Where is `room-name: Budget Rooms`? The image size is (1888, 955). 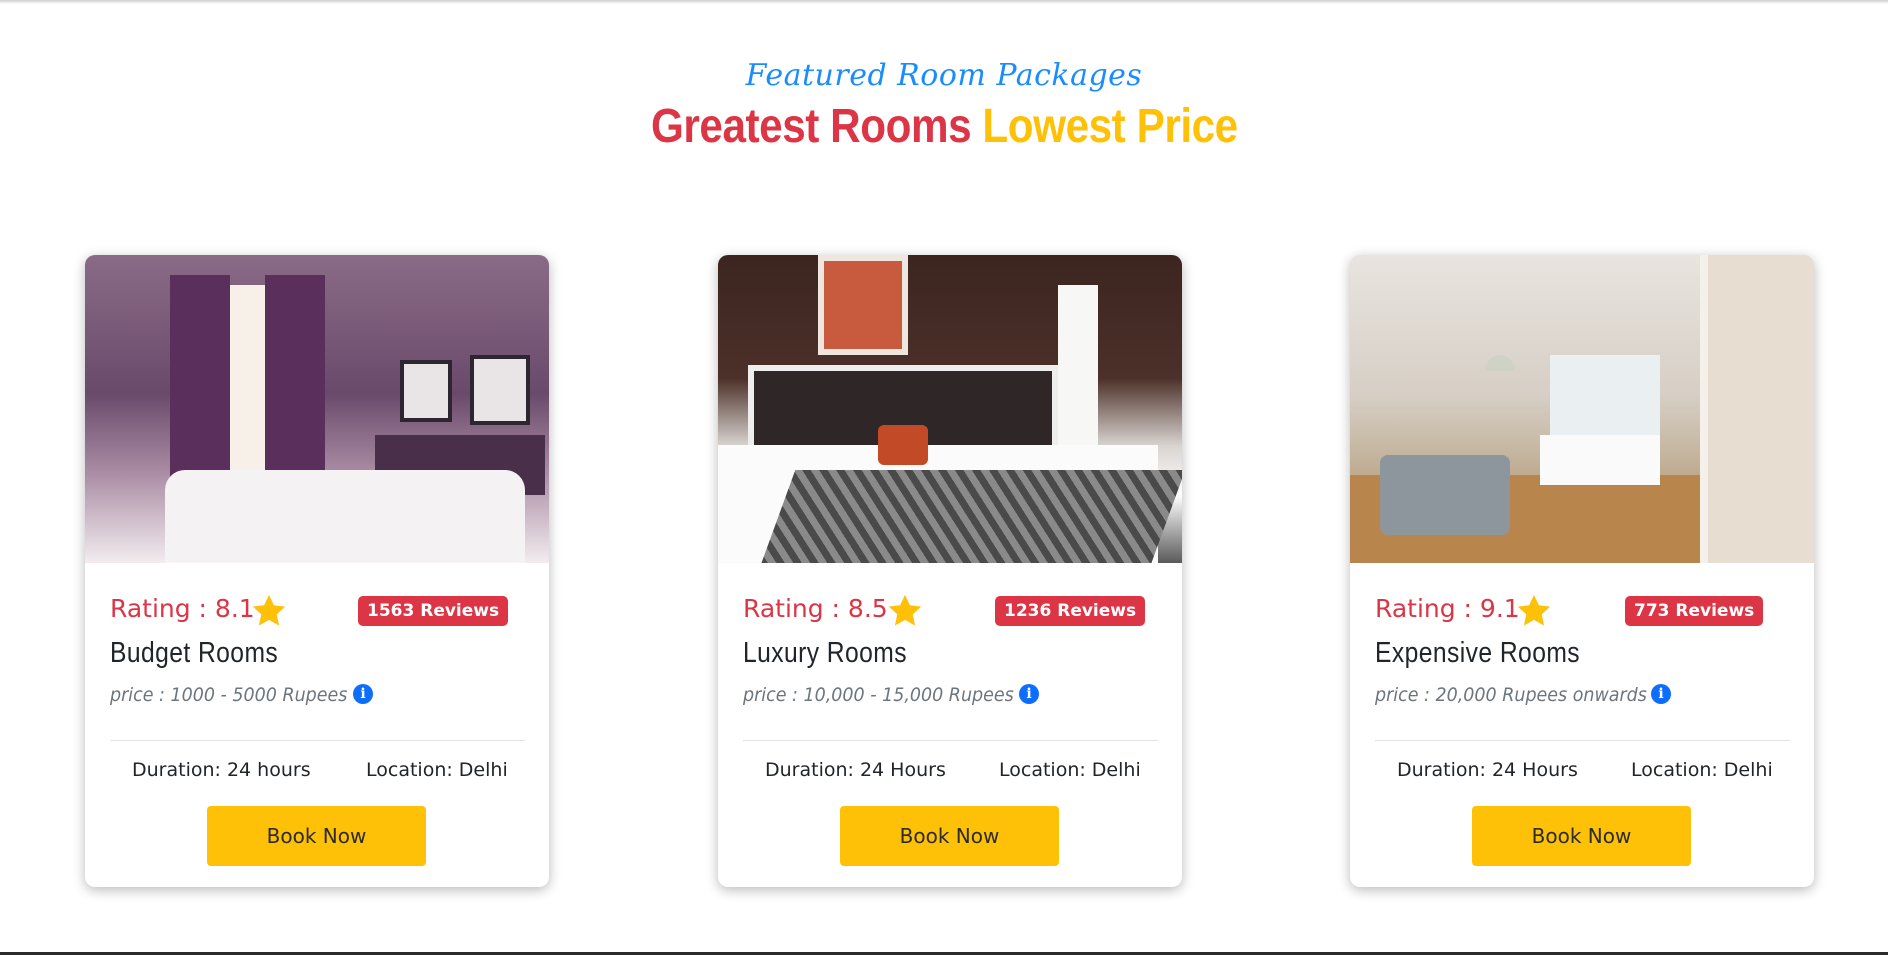 room-name: Budget Rooms is located at coordinates (194, 653).